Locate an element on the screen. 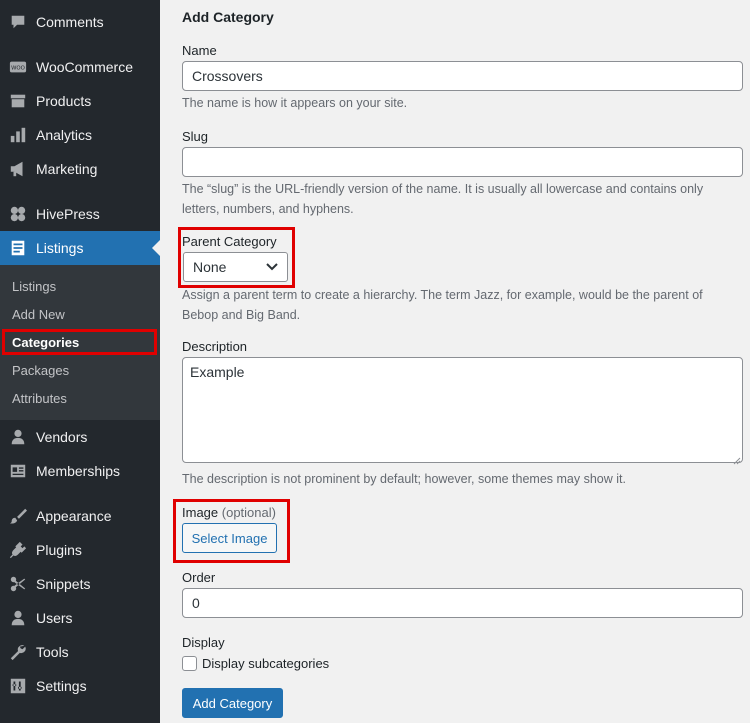  slug-input is located at coordinates (462, 162).